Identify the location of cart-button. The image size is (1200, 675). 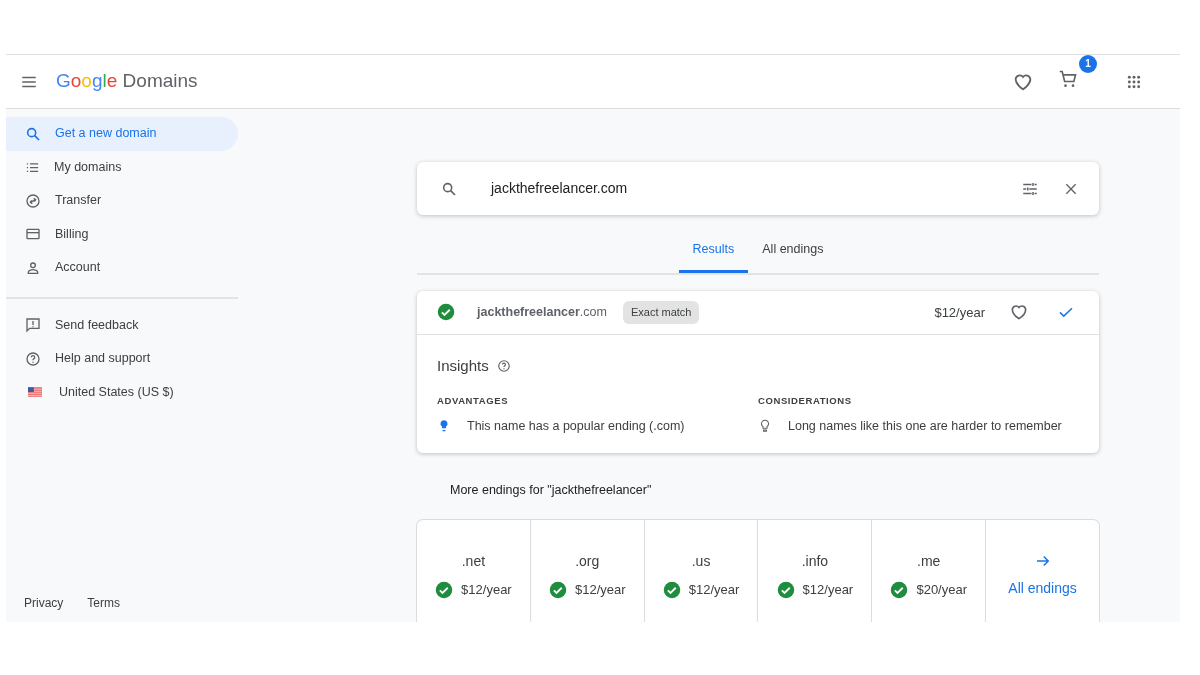
(1068, 78).